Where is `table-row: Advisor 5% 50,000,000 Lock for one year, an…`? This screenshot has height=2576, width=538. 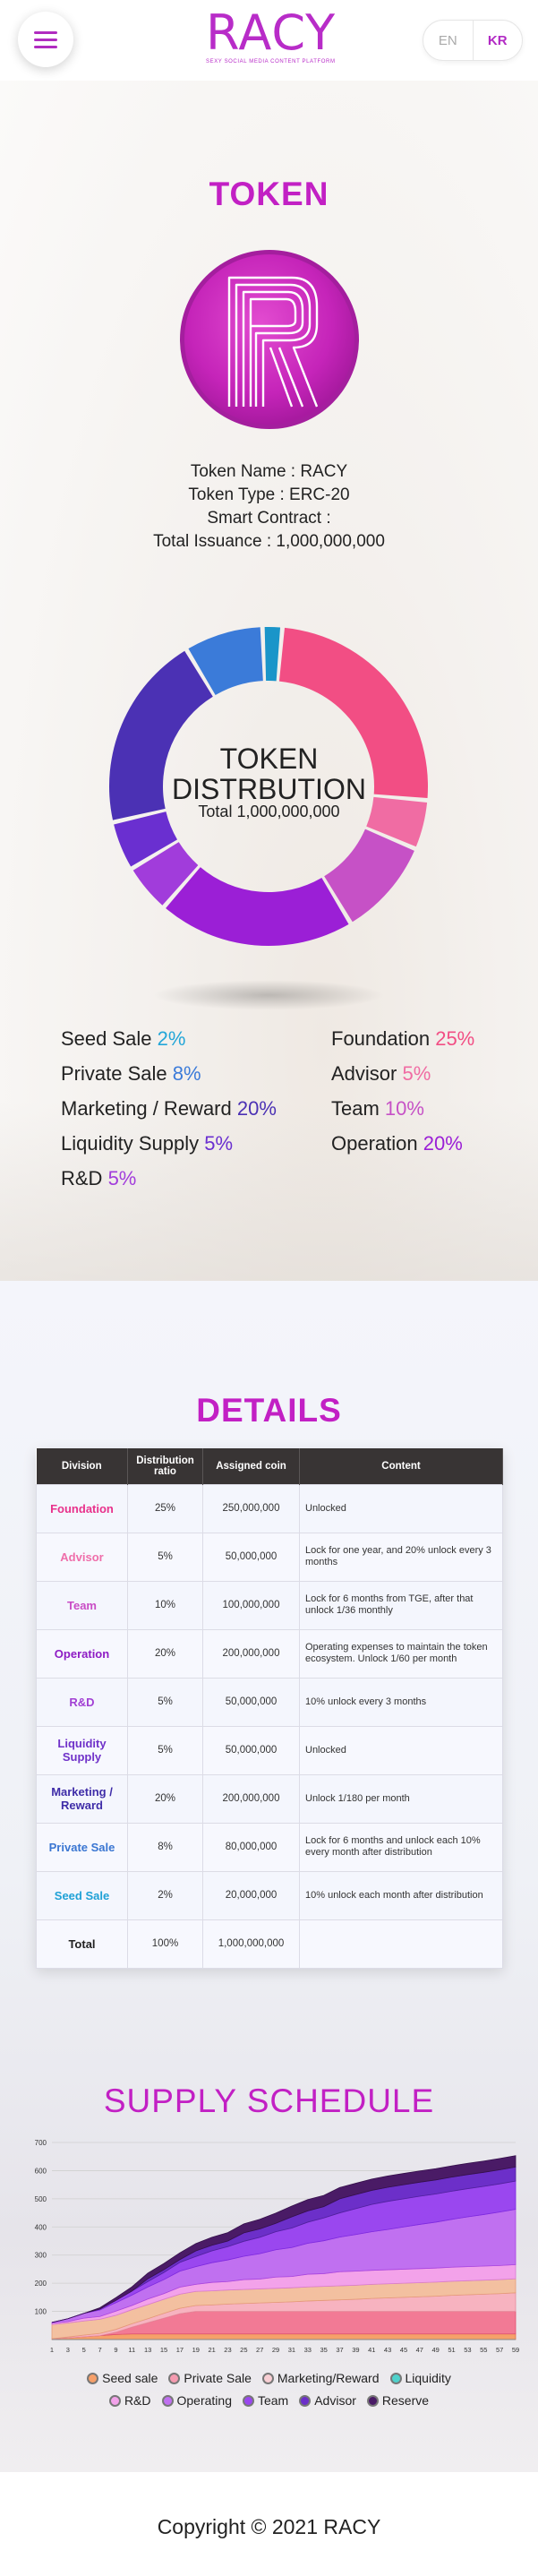
table-row: Advisor 5% 50,000,000 Lock for one year, an… is located at coordinates (269, 1557).